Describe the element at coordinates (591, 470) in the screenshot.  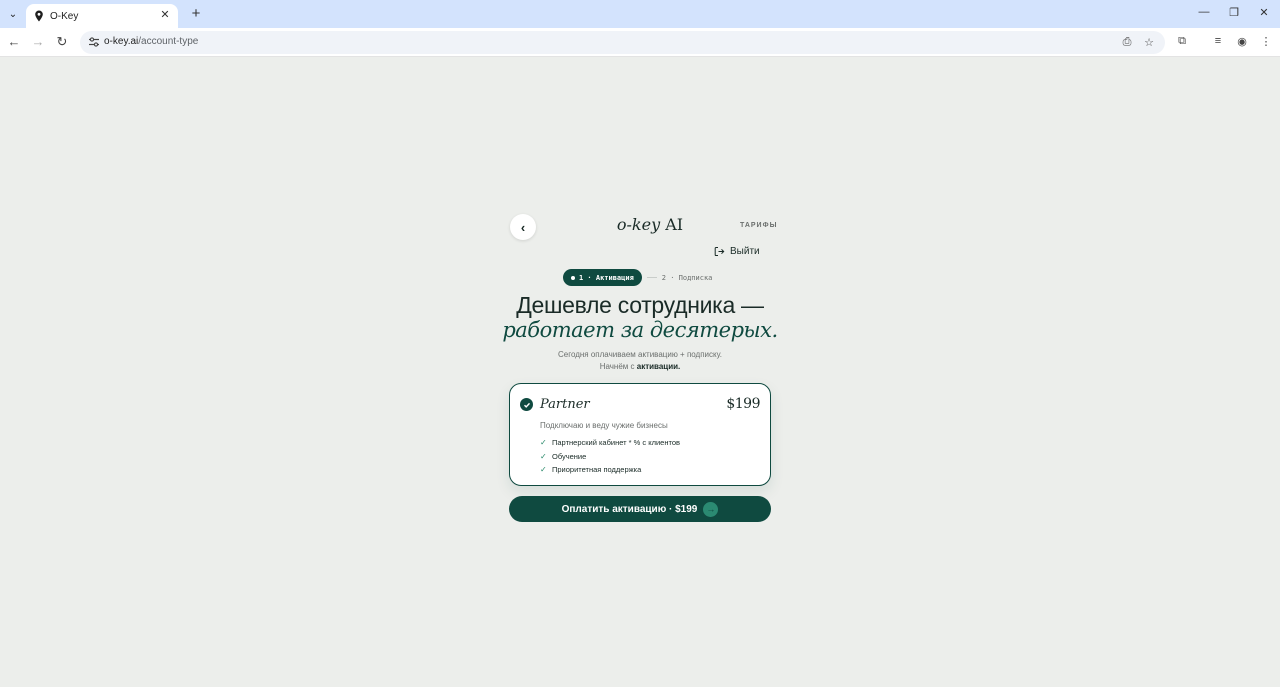
I see `feature-item: ✓ Приоритетная поддержка` at that location.